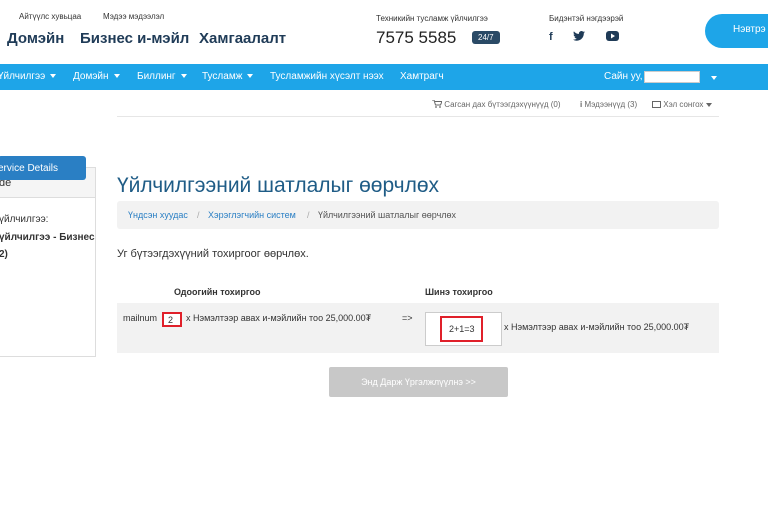 The image size is (768, 512). What do you see at coordinates (172, 319) in the screenshot?
I see `current-quantity-field: 2` at bounding box center [172, 319].